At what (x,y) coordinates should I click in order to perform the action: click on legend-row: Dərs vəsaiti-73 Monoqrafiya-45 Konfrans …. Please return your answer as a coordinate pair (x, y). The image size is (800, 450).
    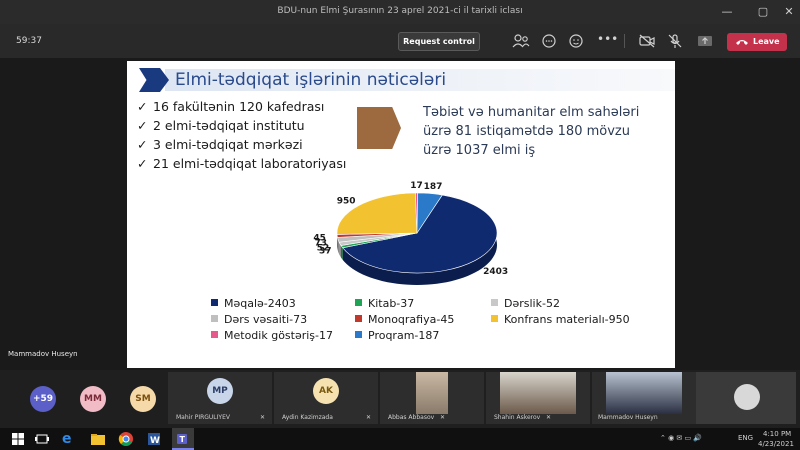
    Looking at the image, I should click on (441, 321).